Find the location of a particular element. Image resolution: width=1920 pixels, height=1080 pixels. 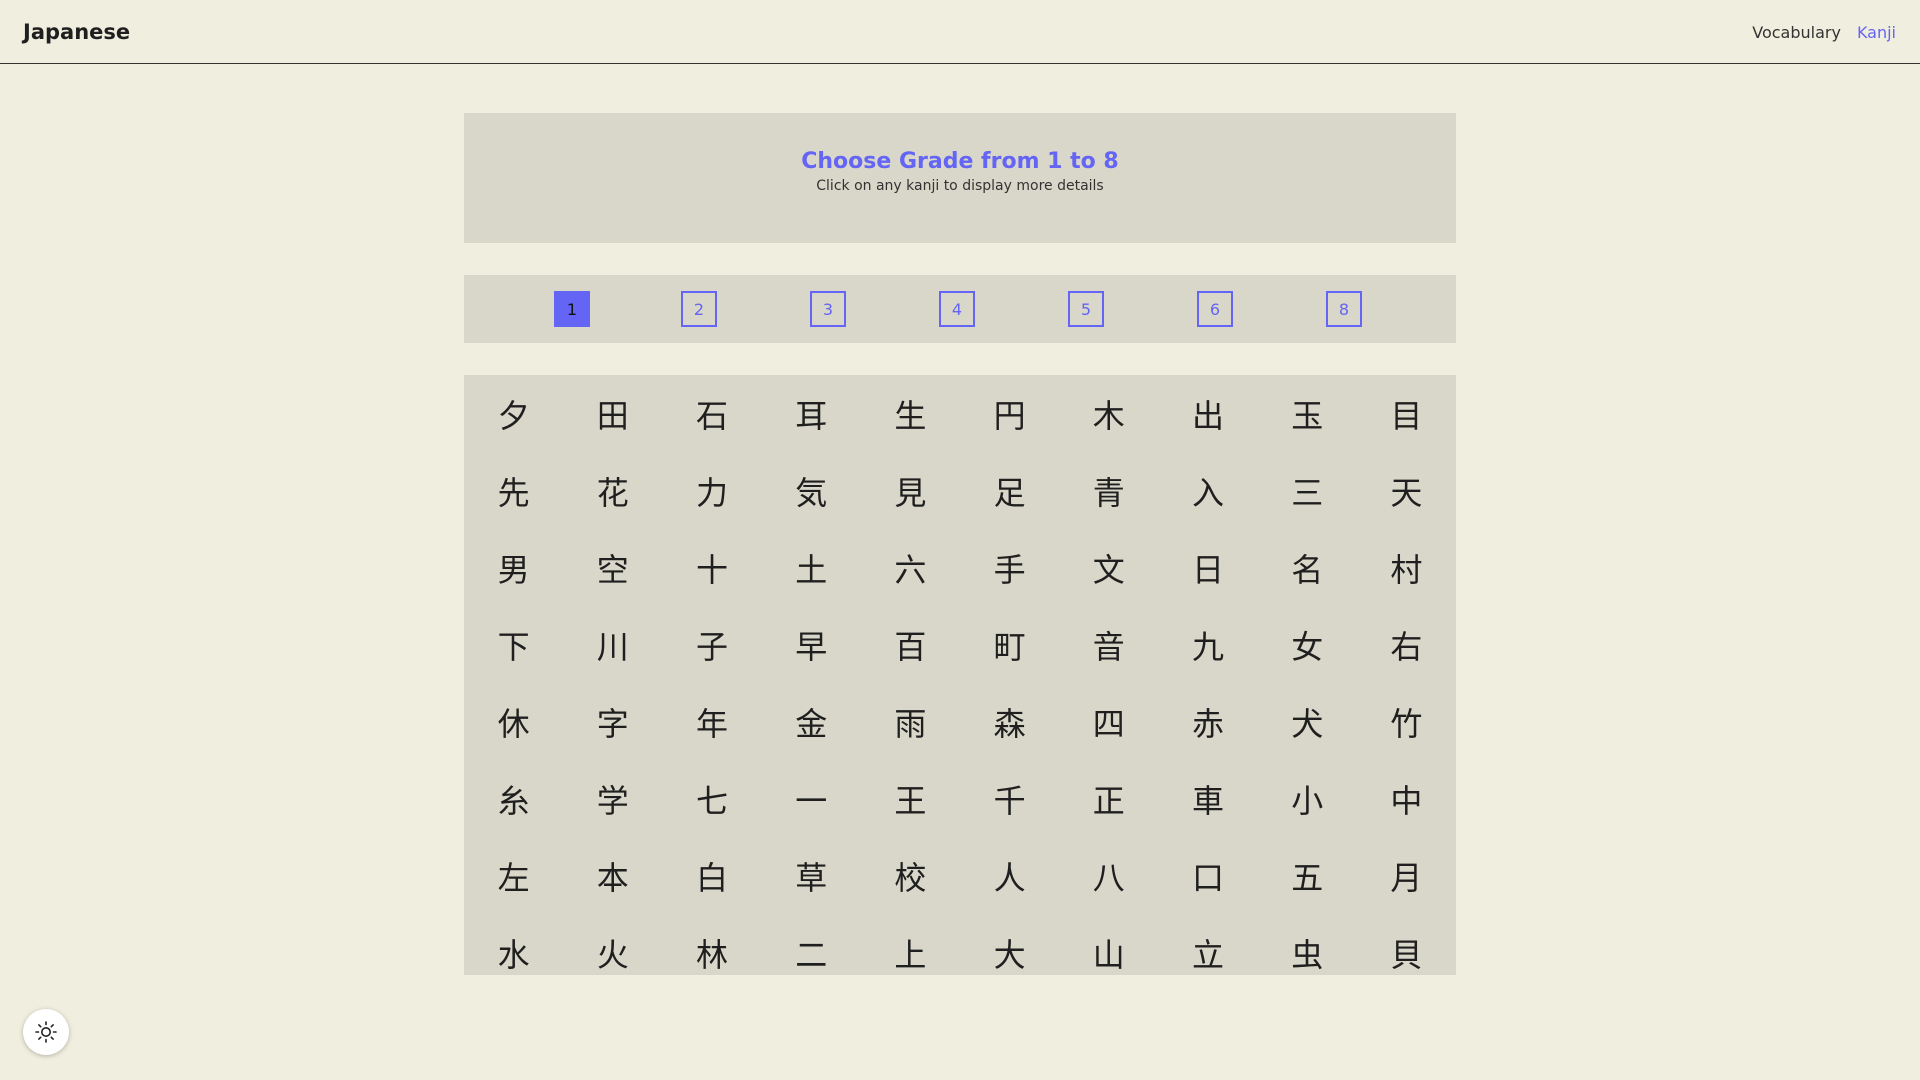

kanji-cell: 右 is located at coordinates (1406, 644).